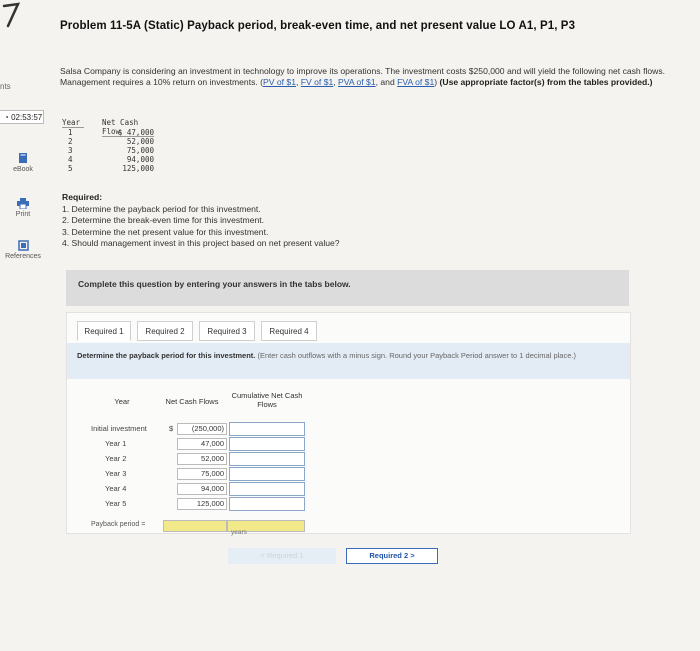 Image resolution: width=700 pixels, height=651 pixels. What do you see at coordinates (116, 458) in the screenshot?
I see `row-label: Year 2` at bounding box center [116, 458].